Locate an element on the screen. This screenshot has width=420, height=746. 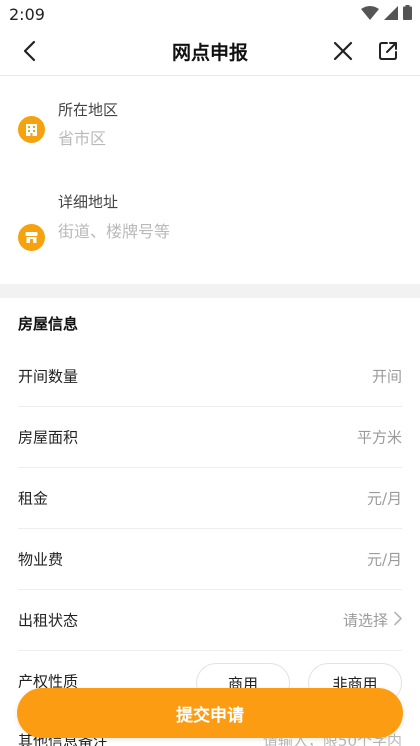
section-divider is located at coordinates (210, 291).